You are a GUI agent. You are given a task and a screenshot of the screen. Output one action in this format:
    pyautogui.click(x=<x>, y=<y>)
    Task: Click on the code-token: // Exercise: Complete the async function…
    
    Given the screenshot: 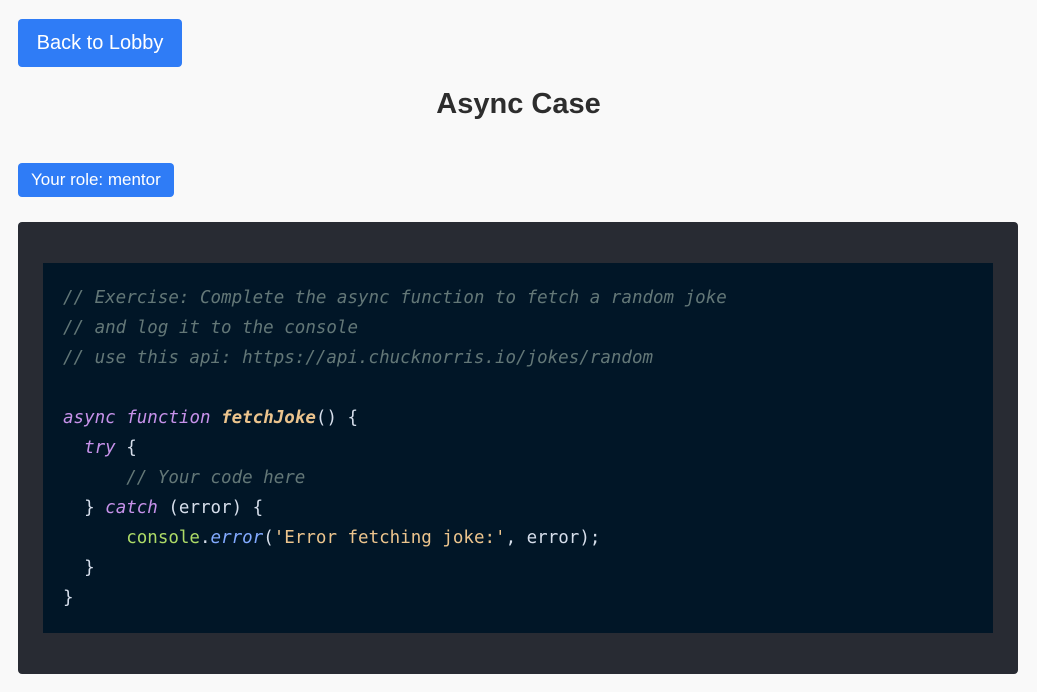 What is the action you would take?
    pyautogui.click(x=395, y=298)
    